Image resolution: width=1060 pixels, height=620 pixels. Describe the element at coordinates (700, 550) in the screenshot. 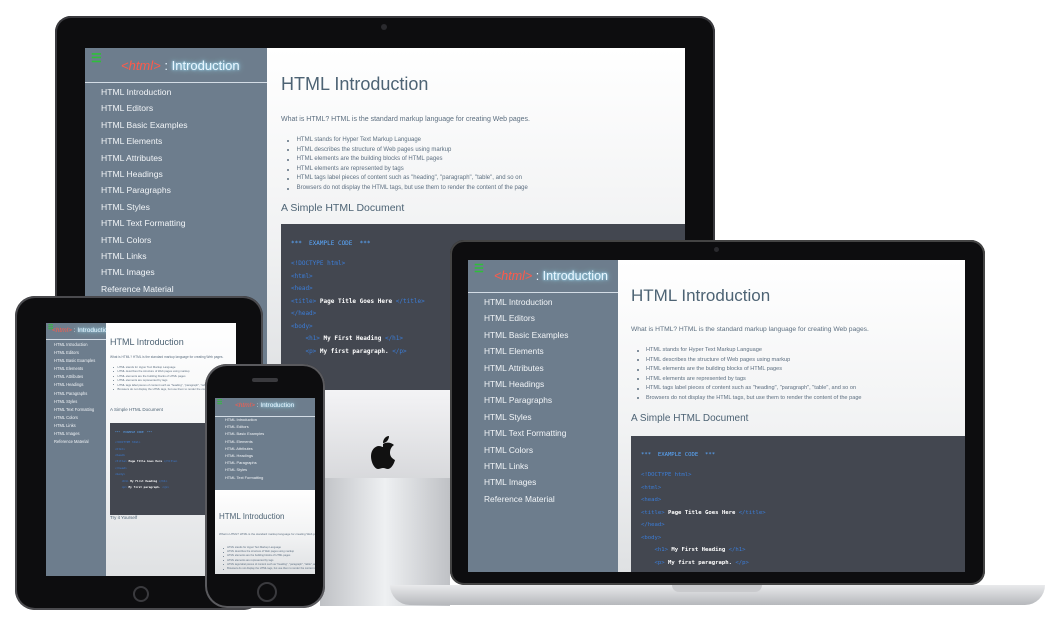

I see `code-h1-line: <h1> My First Heading </h1>` at that location.